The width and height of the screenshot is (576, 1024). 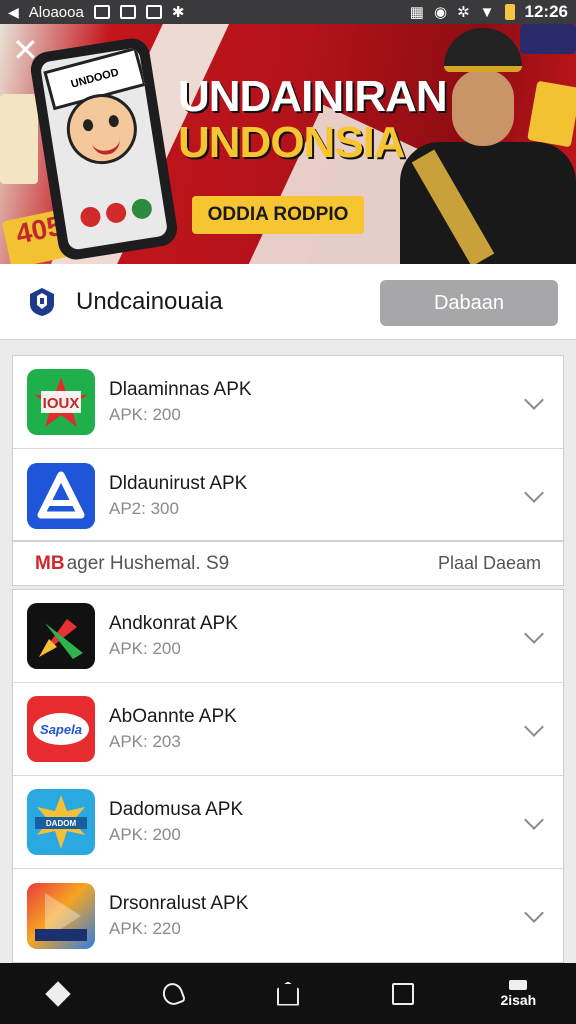 What do you see at coordinates (25, 50) in the screenshot?
I see `close-icon: ✕` at bounding box center [25, 50].